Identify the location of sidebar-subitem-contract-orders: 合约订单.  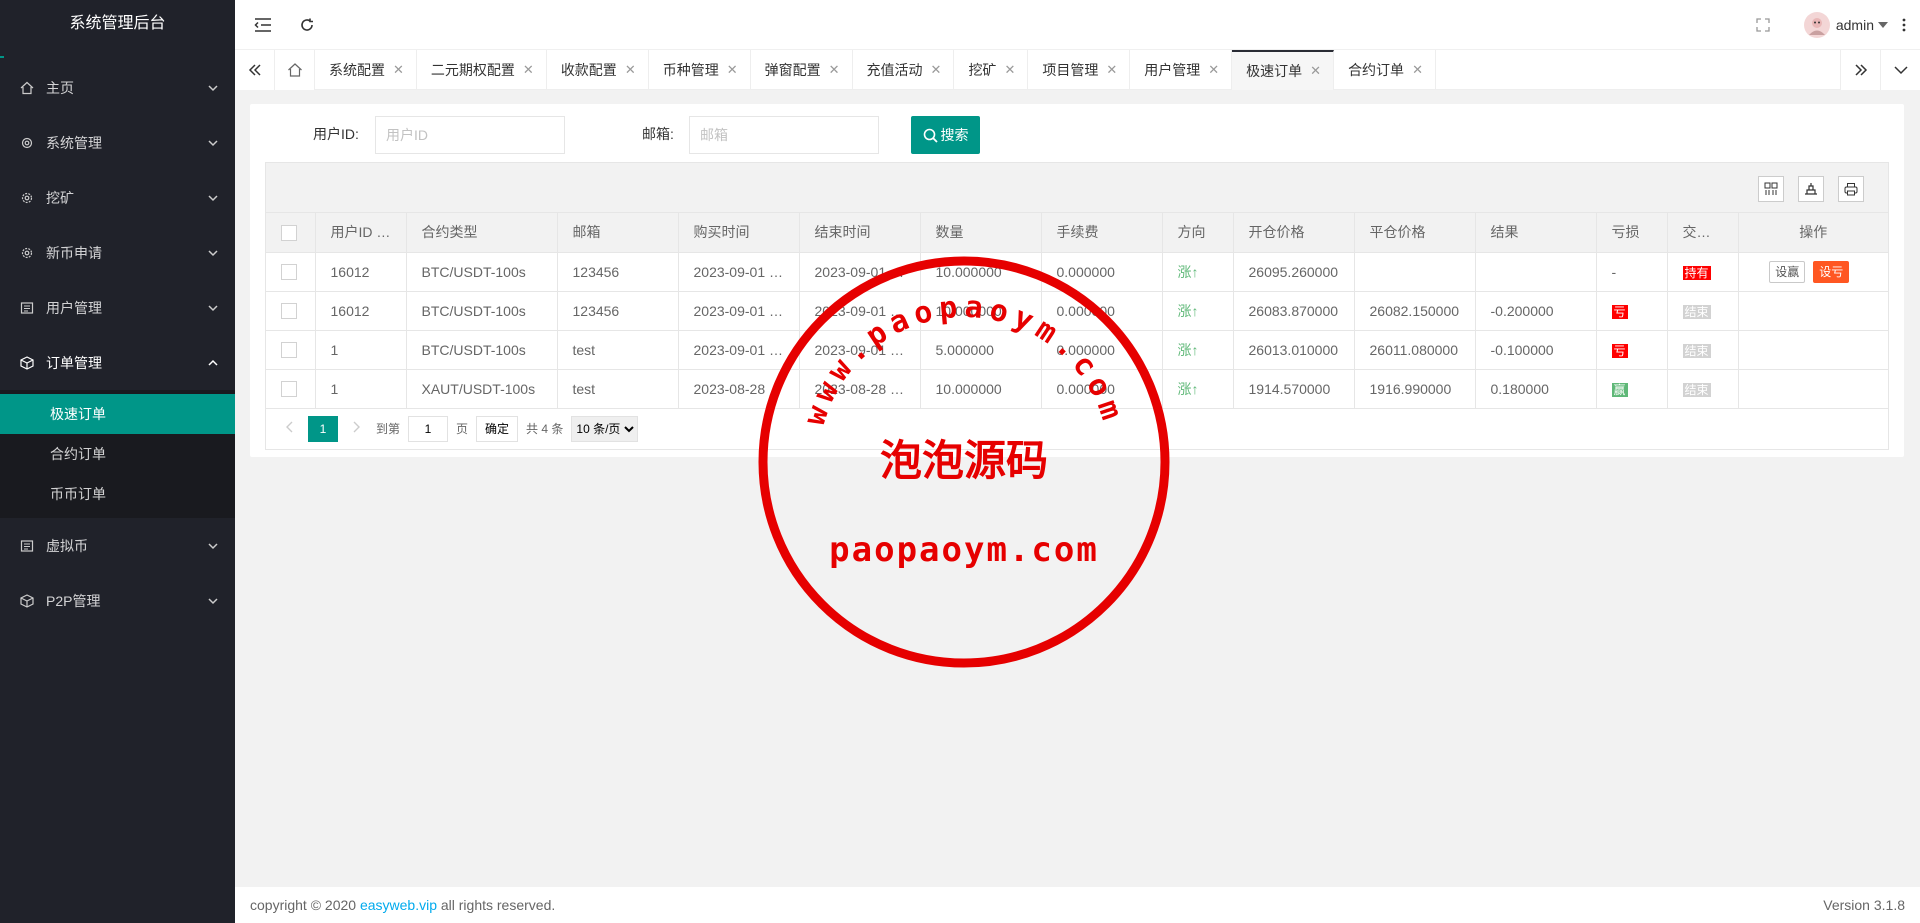
(117, 454).